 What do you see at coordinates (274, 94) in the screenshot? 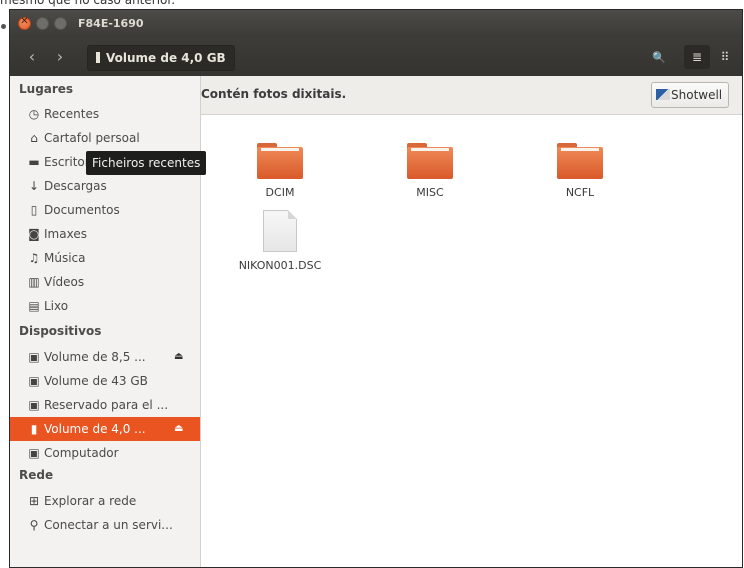
I see `info-bar-text: Contén fotos dixitais.` at bounding box center [274, 94].